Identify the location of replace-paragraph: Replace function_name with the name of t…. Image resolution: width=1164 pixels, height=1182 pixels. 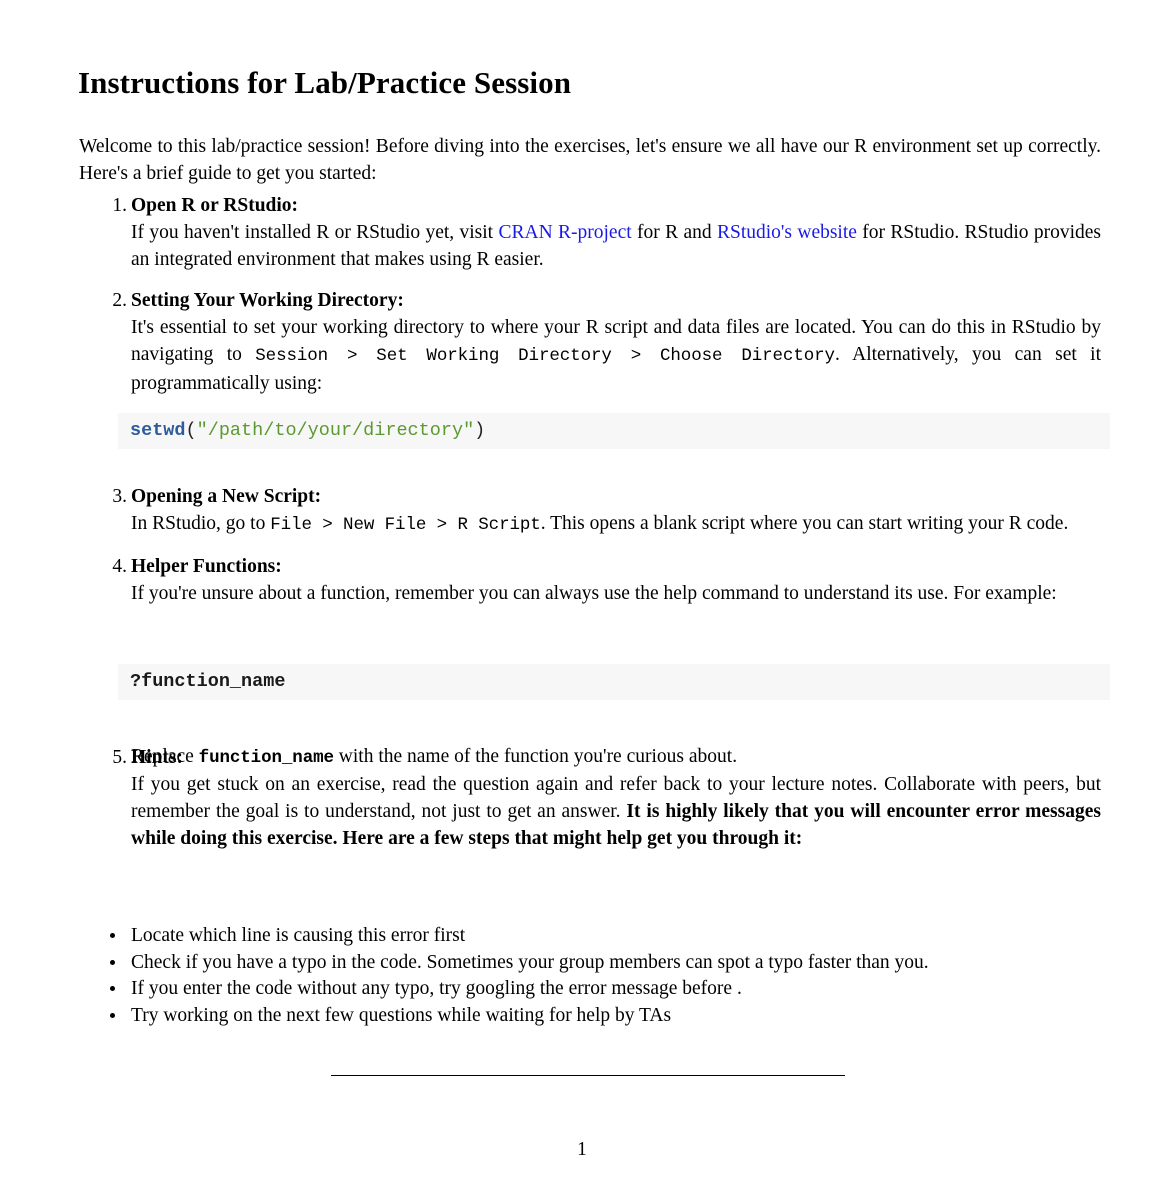
(616, 757).